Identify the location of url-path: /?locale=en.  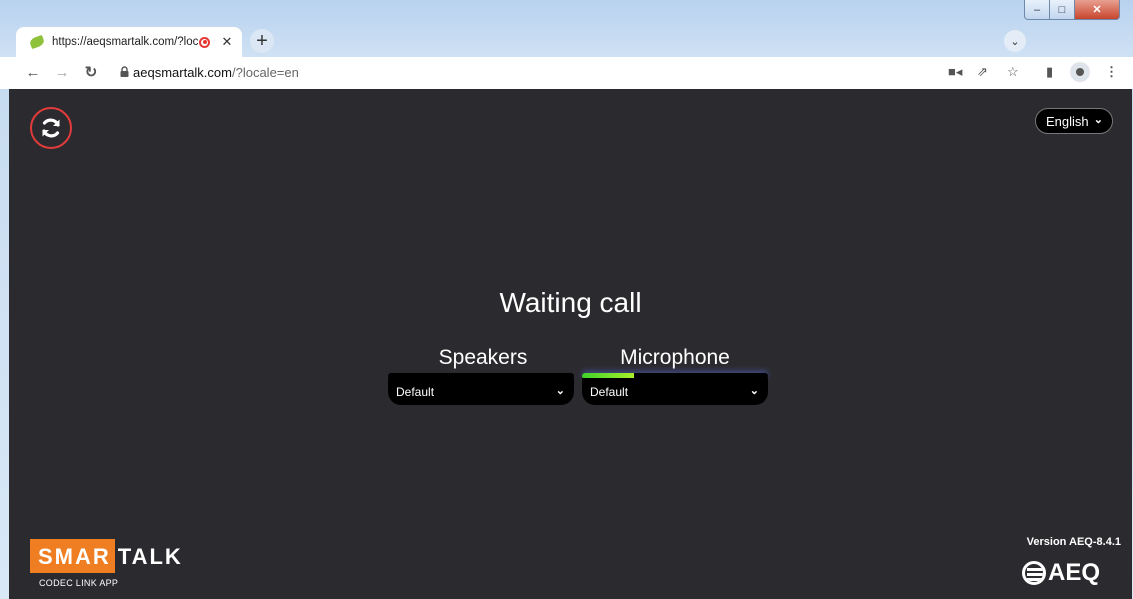
(265, 72).